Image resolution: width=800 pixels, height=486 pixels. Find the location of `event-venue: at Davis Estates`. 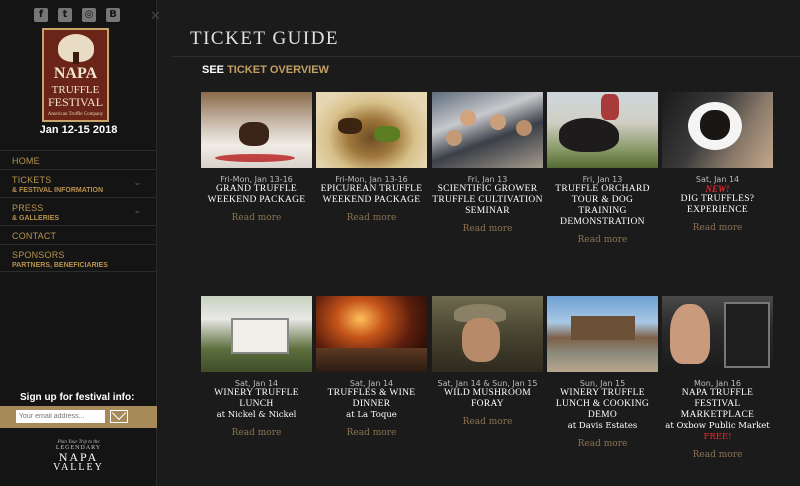

event-venue: at Davis Estates is located at coordinates (602, 426).